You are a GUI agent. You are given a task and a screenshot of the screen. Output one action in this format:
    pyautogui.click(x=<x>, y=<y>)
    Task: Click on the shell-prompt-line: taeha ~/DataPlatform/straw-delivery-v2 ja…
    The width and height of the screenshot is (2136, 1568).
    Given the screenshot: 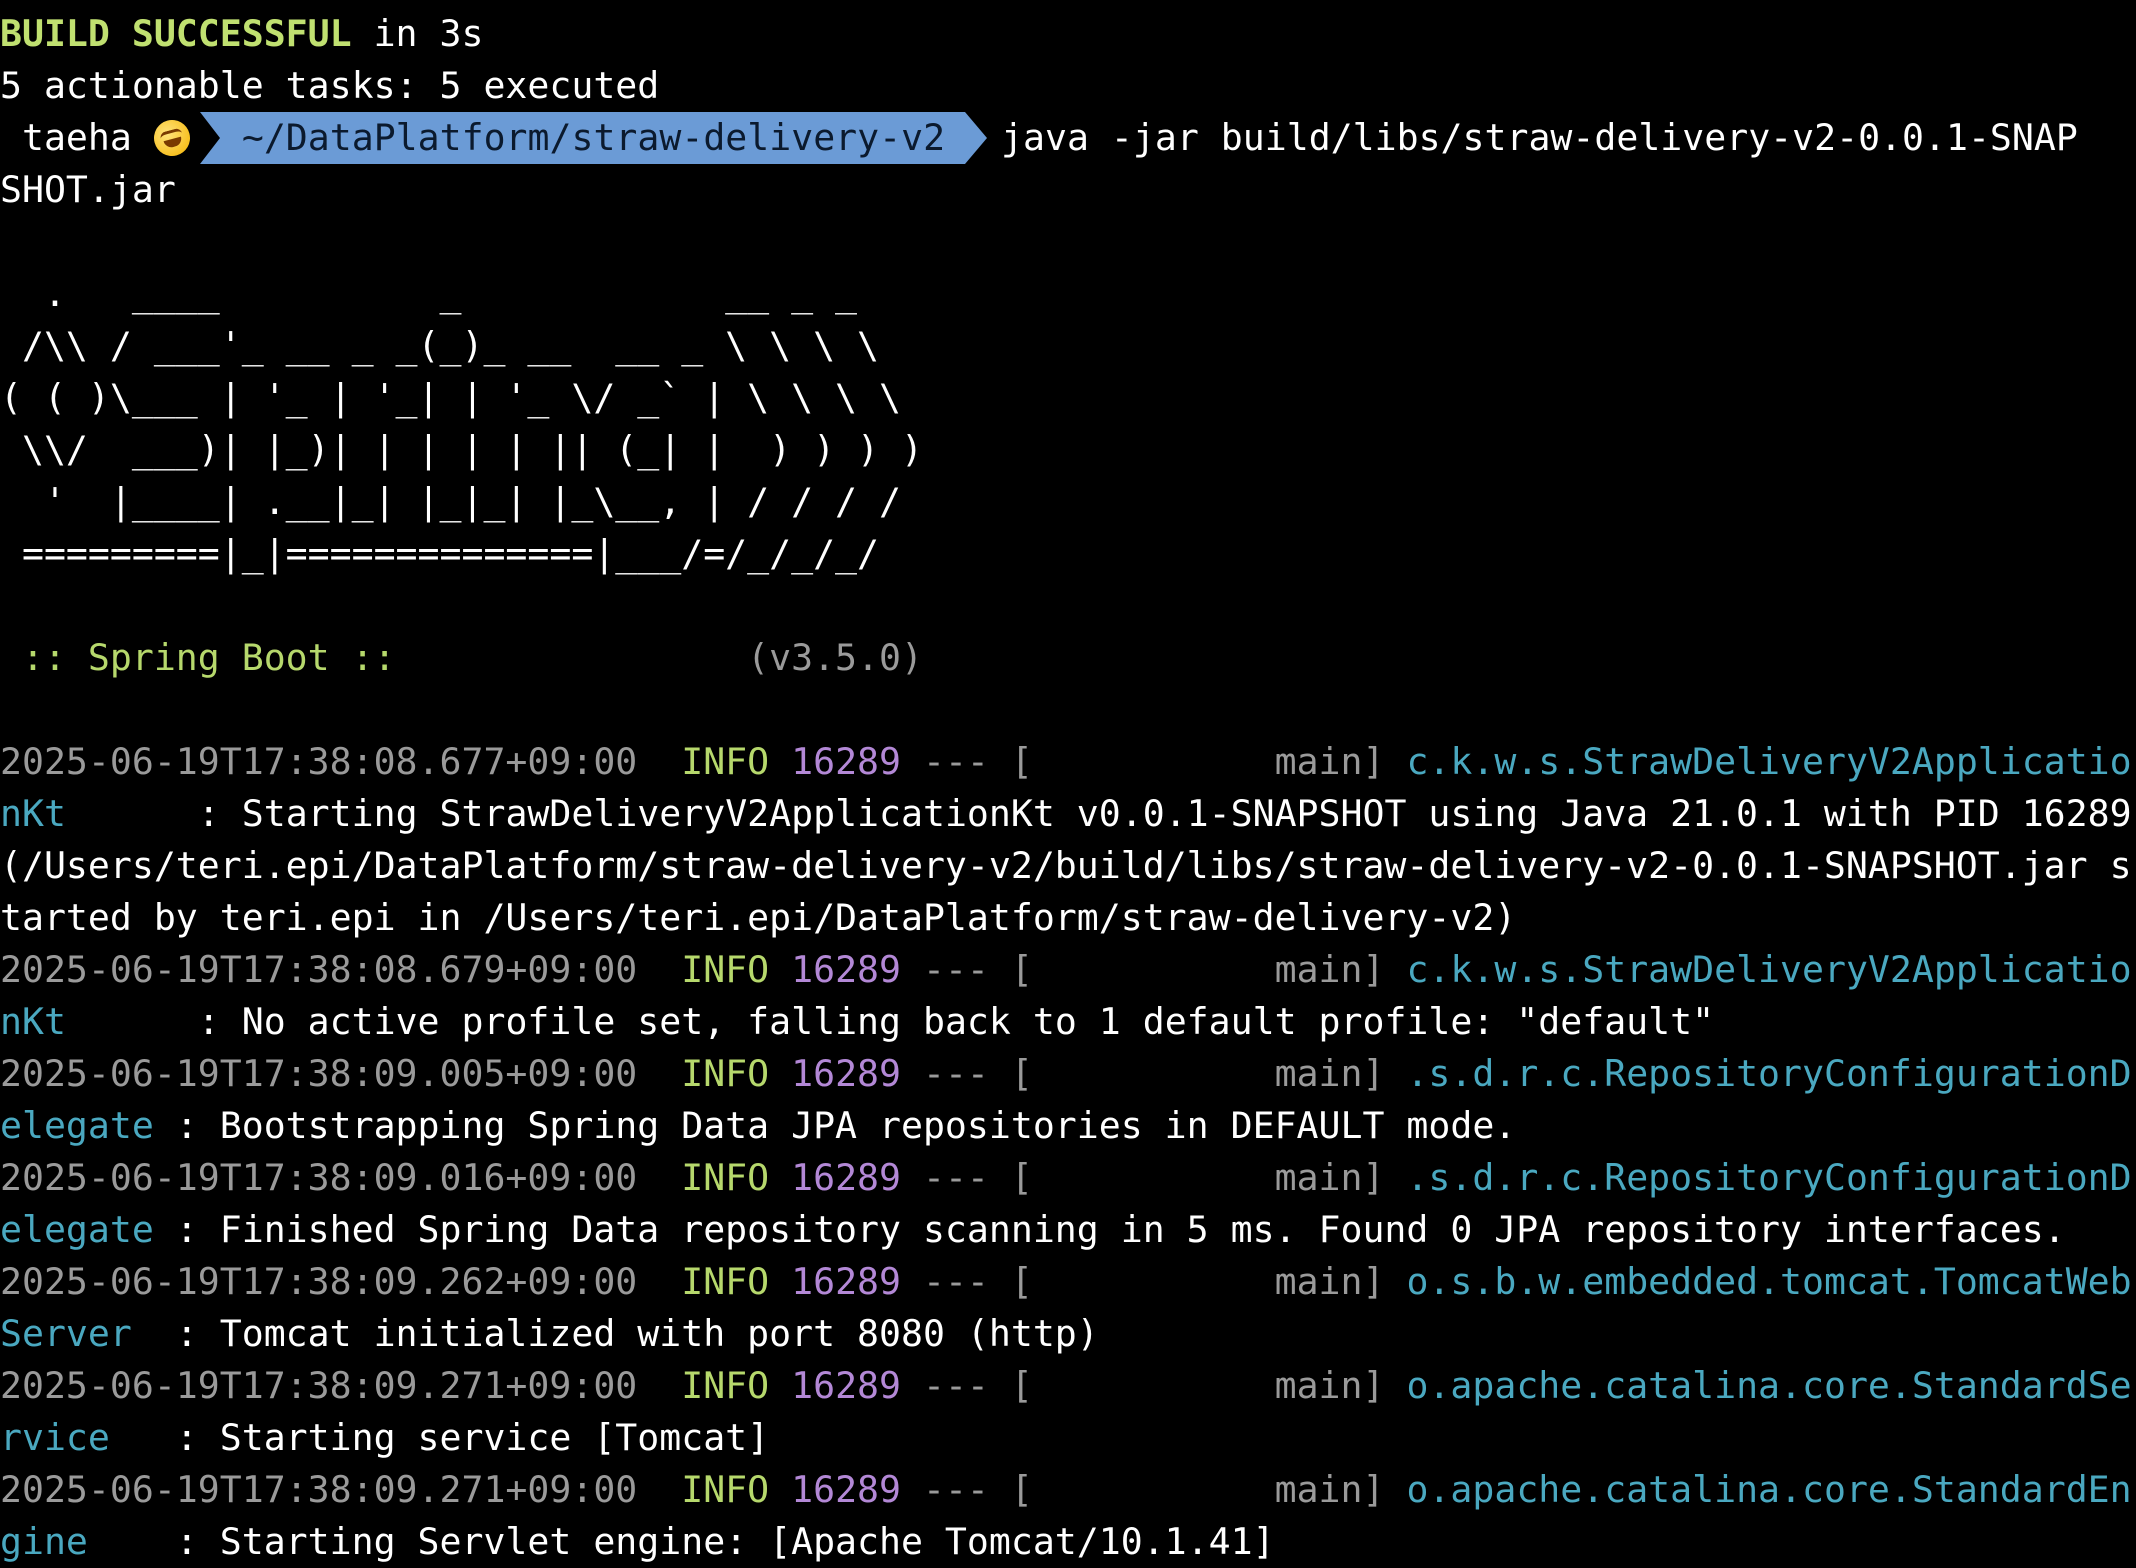 What is the action you would take?
    pyautogui.click(x=1039, y=138)
    